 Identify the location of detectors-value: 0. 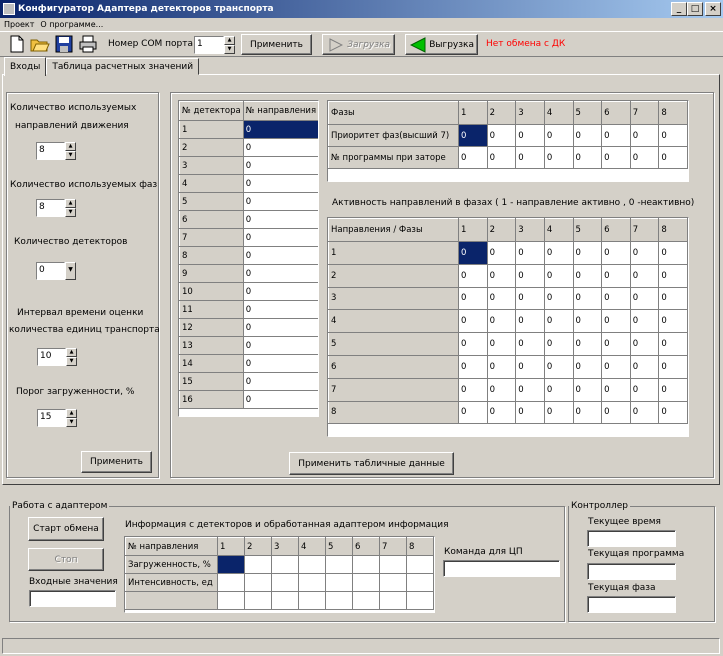
(50, 271).